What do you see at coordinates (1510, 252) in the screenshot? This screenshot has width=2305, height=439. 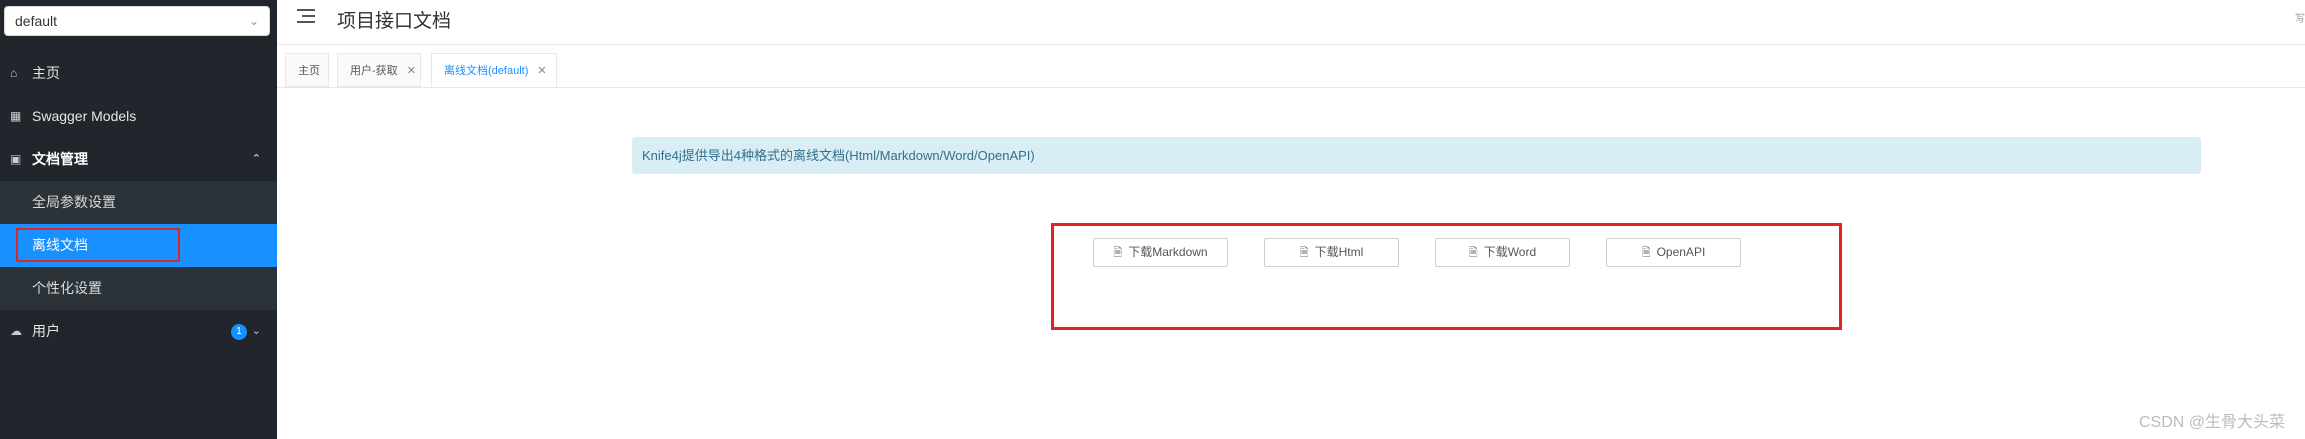 I see `button-label: 下载Word` at bounding box center [1510, 252].